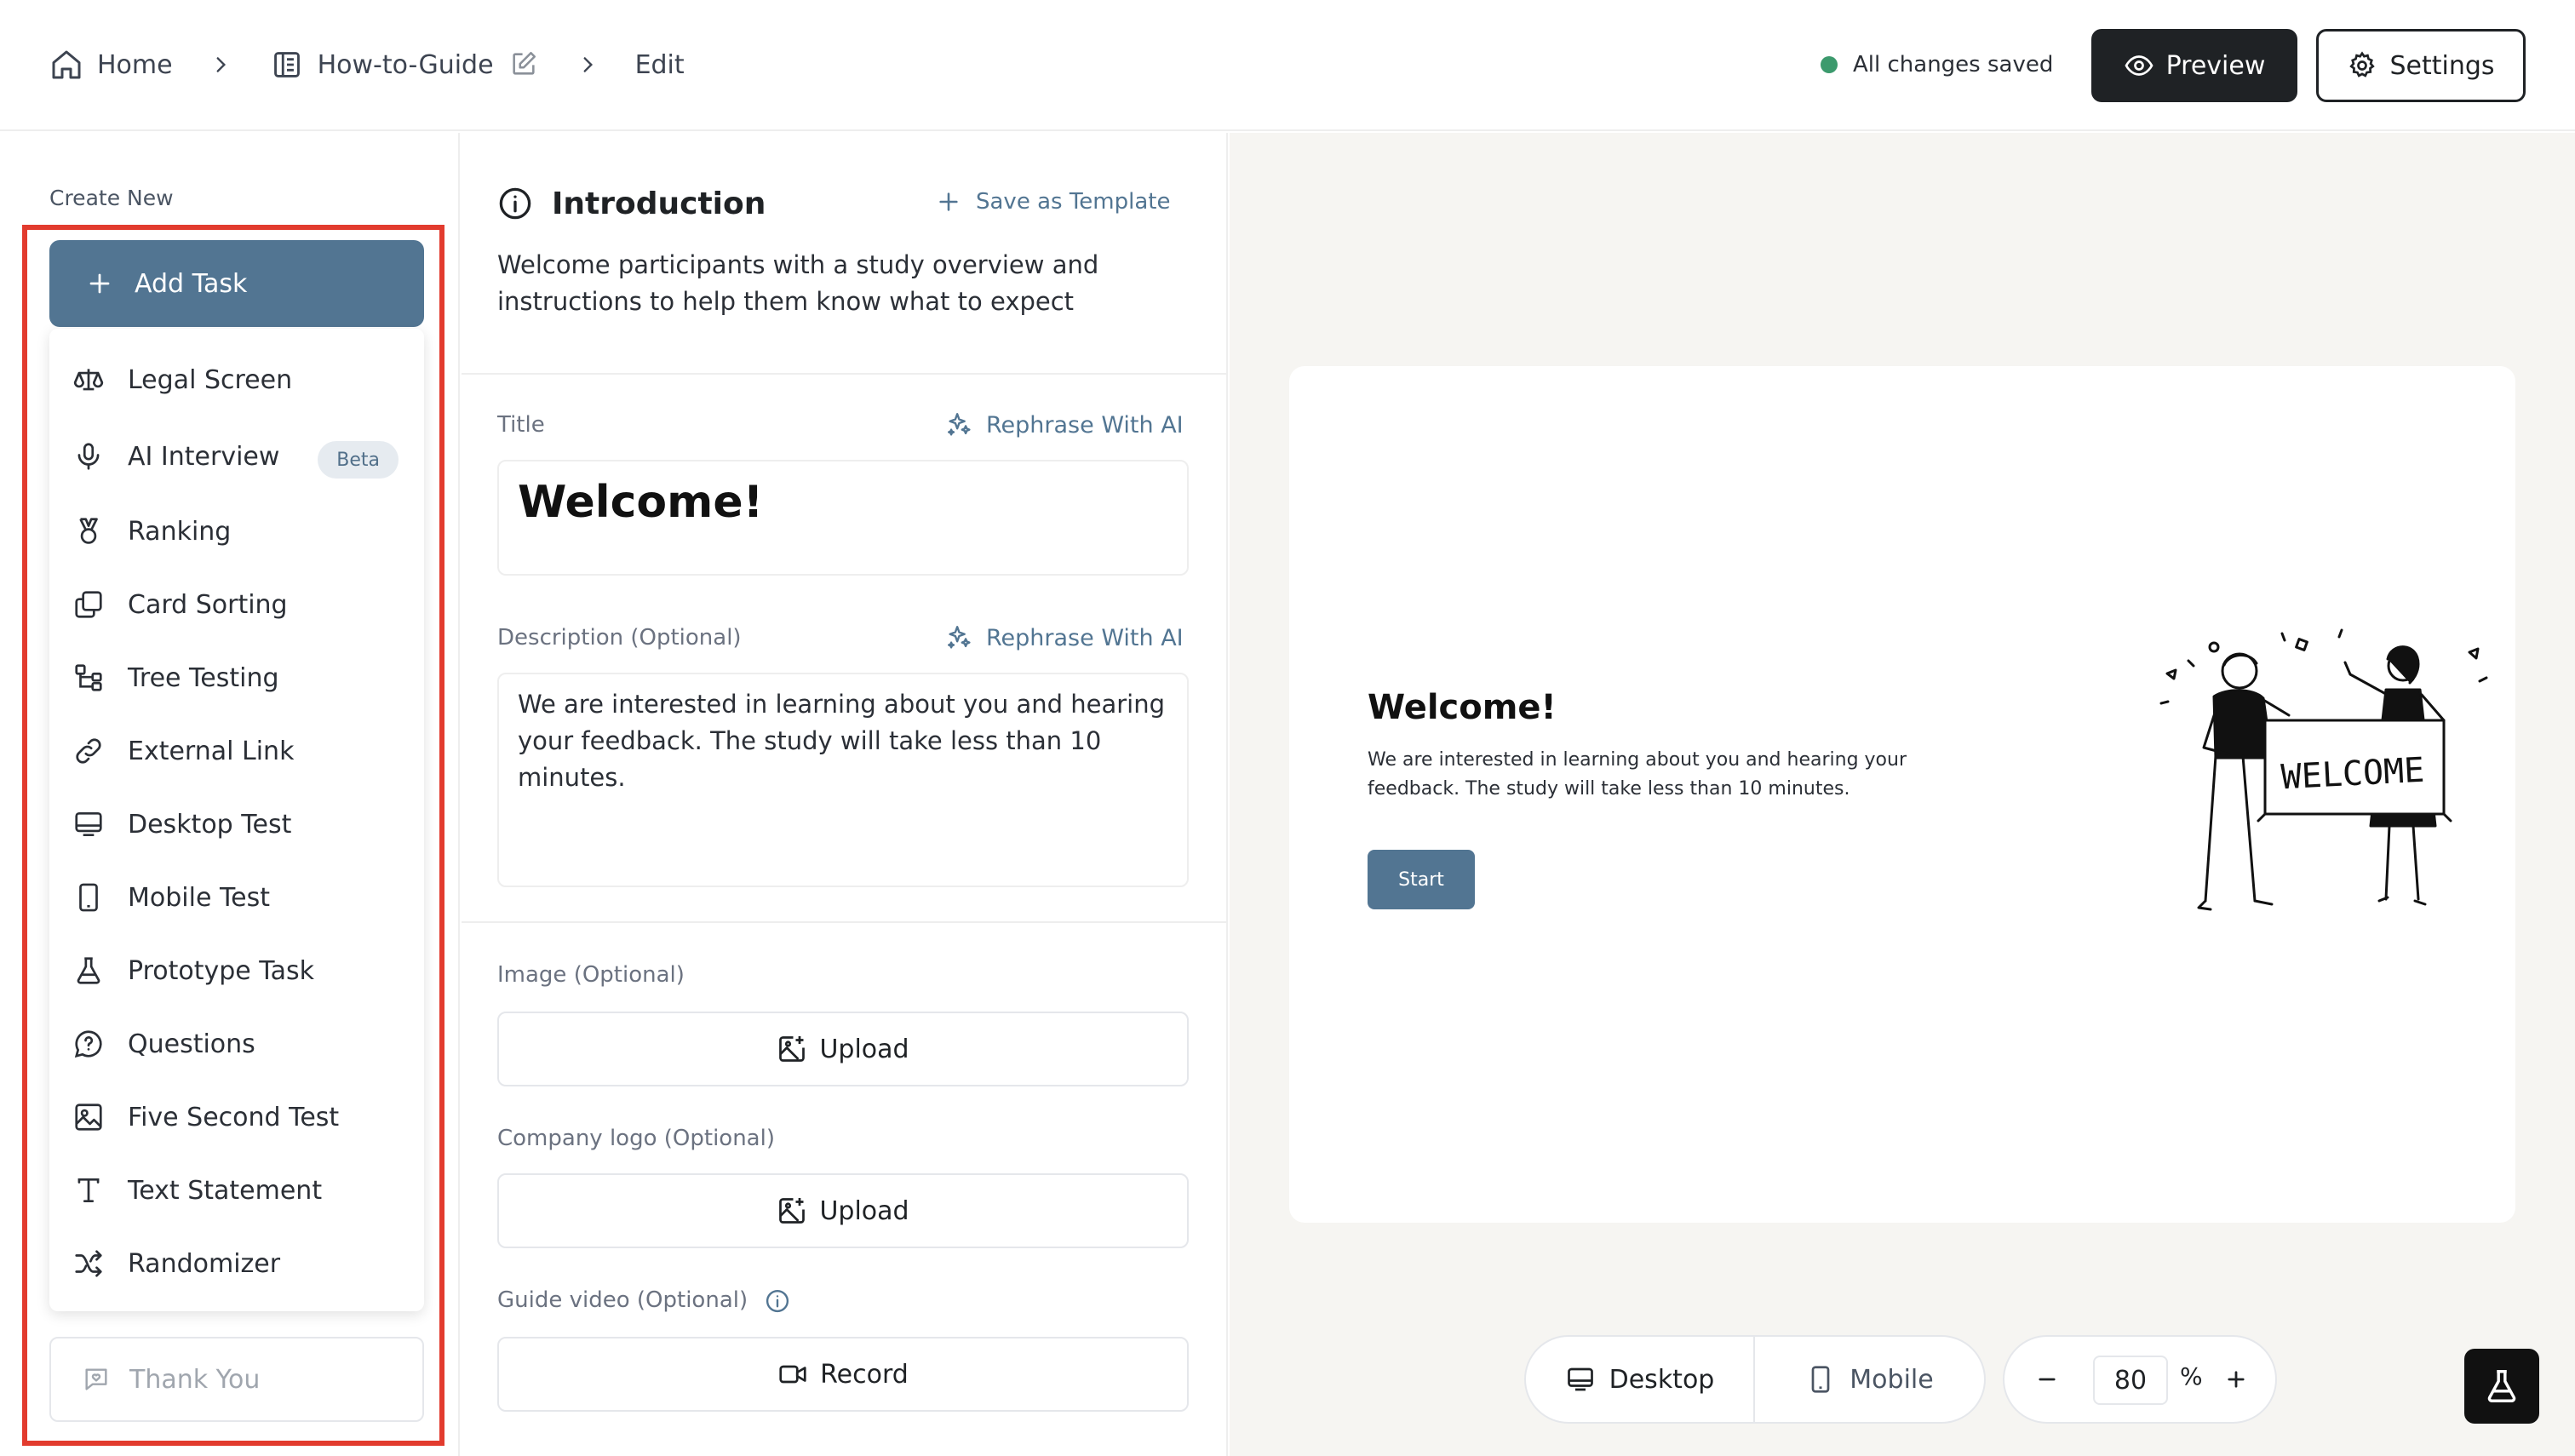 Image resolution: width=2575 pixels, height=1456 pixels. I want to click on menu-item-label: Questions, so click(191, 1044).